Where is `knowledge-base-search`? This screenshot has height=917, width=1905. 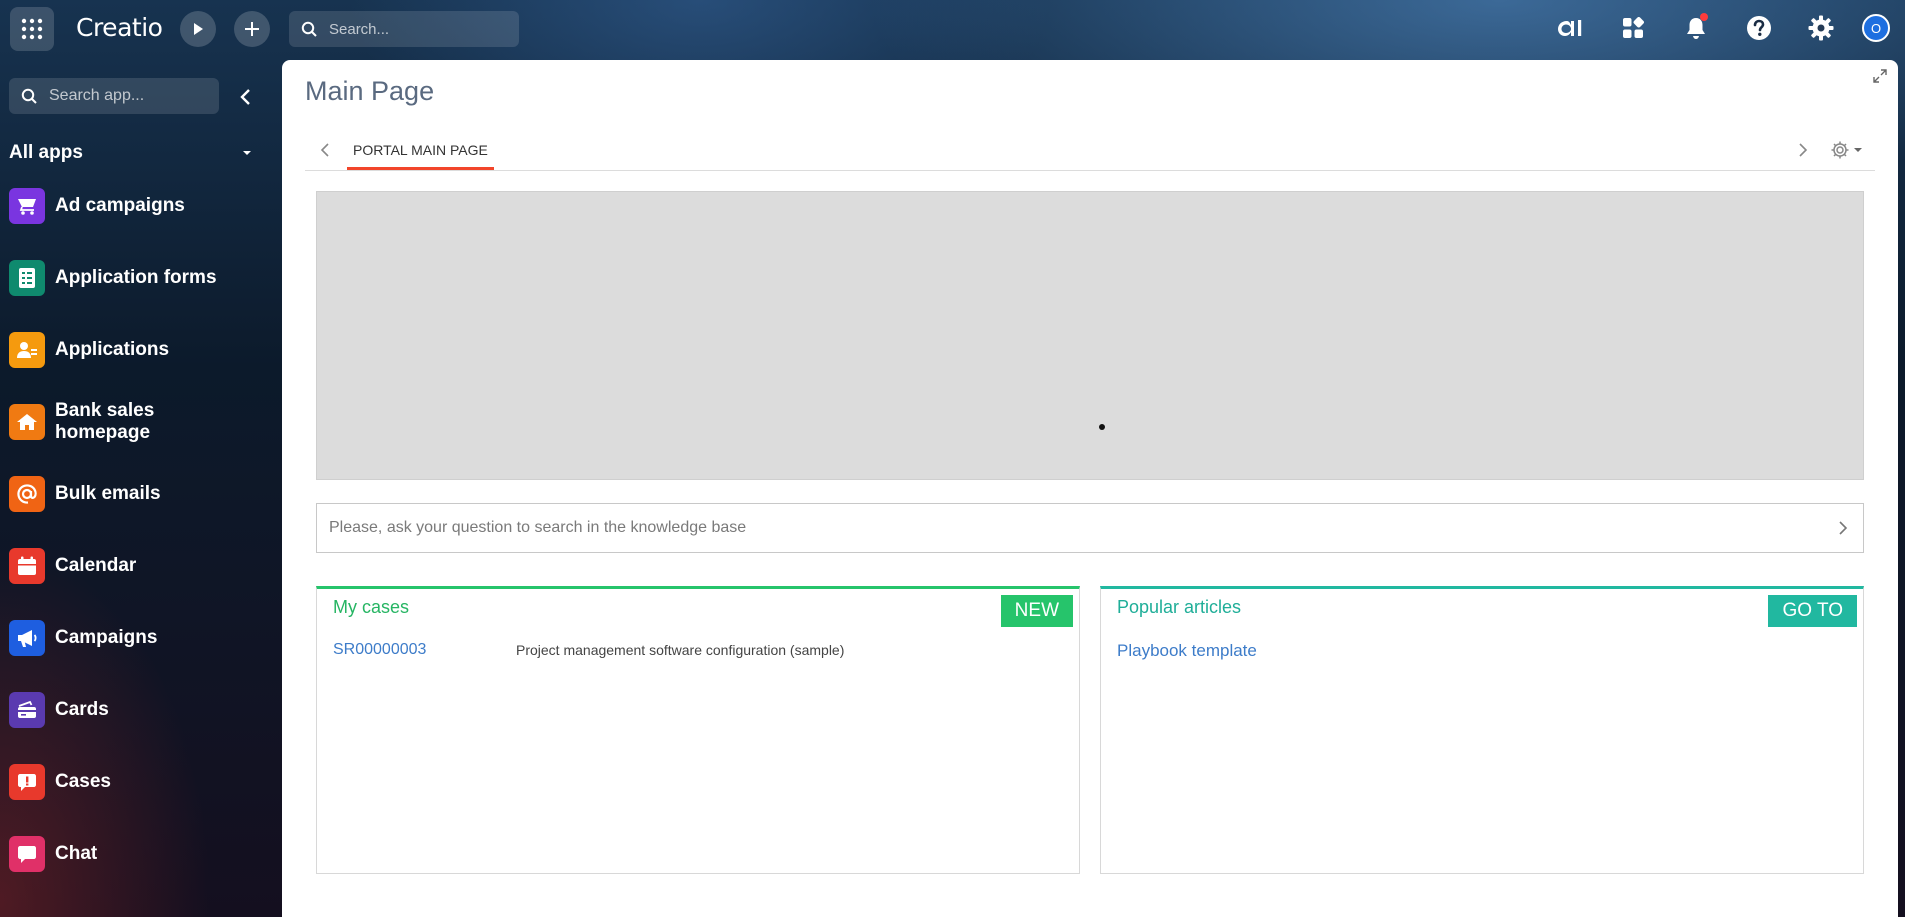
knowledge-base-search is located at coordinates (1090, 528).